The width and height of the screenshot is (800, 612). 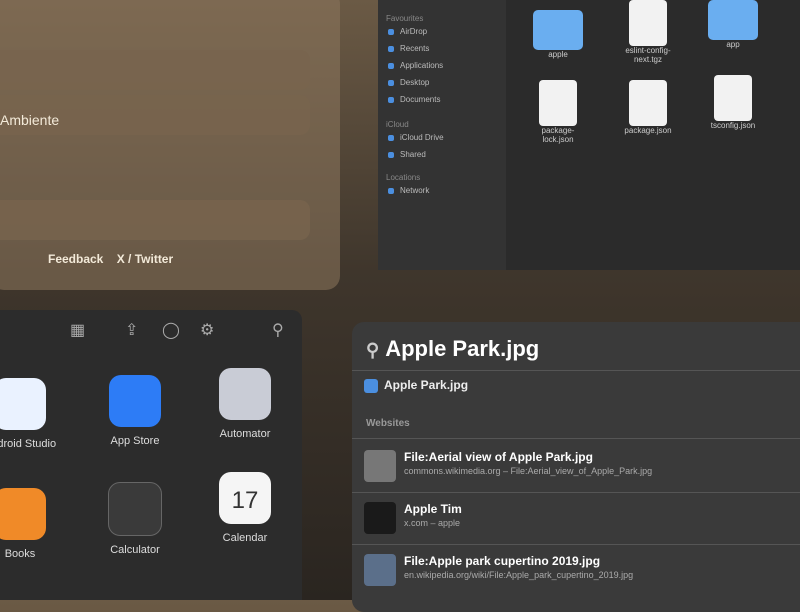 What do you see at coordinates (131, 330) in the screenshot?
I see `share-icon: ⇪` at bounding box center [131, 330].